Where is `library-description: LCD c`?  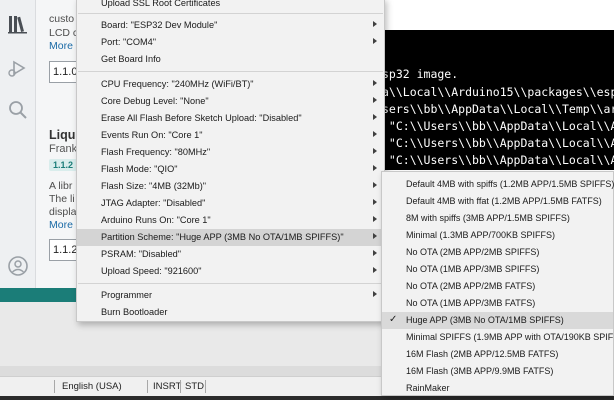 library-description: LCD c is located at coordinates (64, 33).